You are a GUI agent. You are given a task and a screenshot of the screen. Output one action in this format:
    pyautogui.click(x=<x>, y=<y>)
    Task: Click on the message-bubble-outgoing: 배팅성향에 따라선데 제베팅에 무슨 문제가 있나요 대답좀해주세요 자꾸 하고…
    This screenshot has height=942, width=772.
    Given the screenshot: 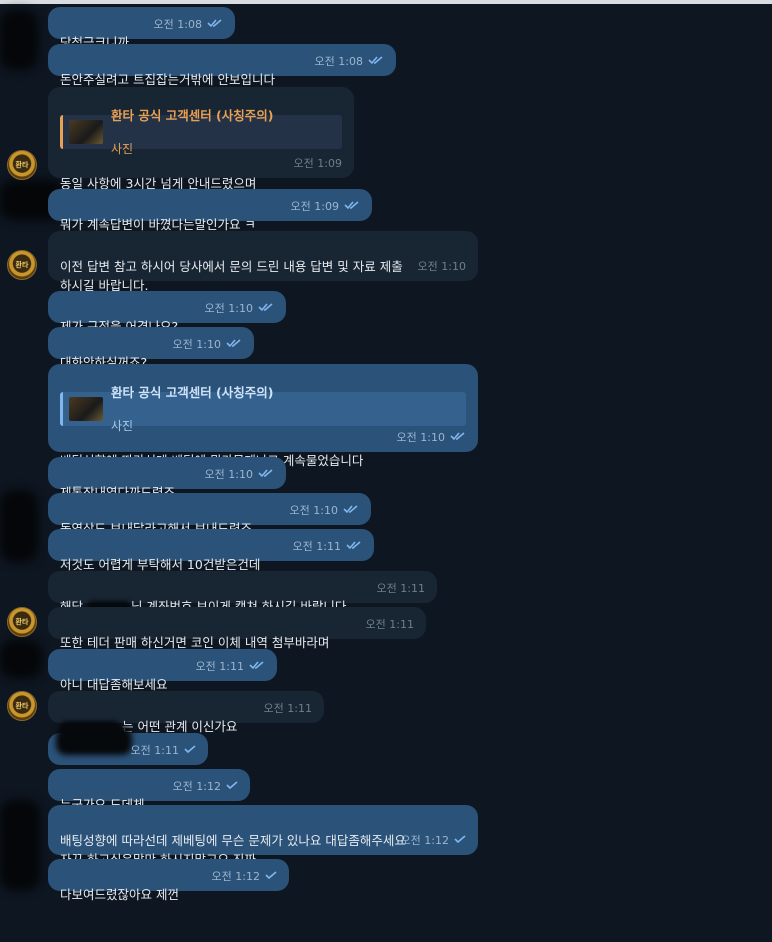 What is the action you would take?
    pyautogui.click(x=263, y=836)
    